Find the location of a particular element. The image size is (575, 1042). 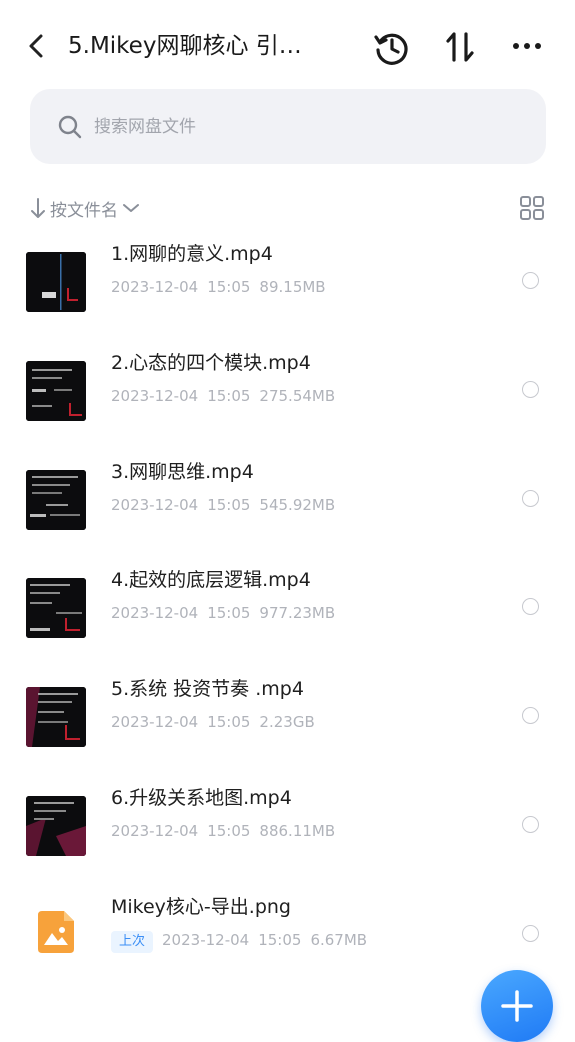

file-name: 3.网聊思维.mp4 is located at coordinates (182, 472).